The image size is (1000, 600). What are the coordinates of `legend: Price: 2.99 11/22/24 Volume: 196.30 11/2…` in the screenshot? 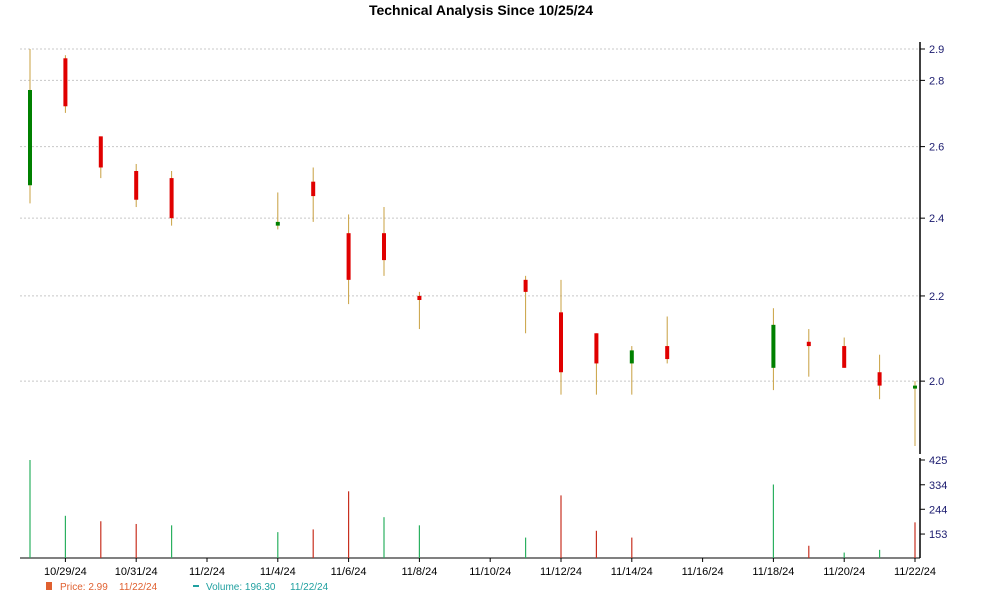 It's located at (187, 587).